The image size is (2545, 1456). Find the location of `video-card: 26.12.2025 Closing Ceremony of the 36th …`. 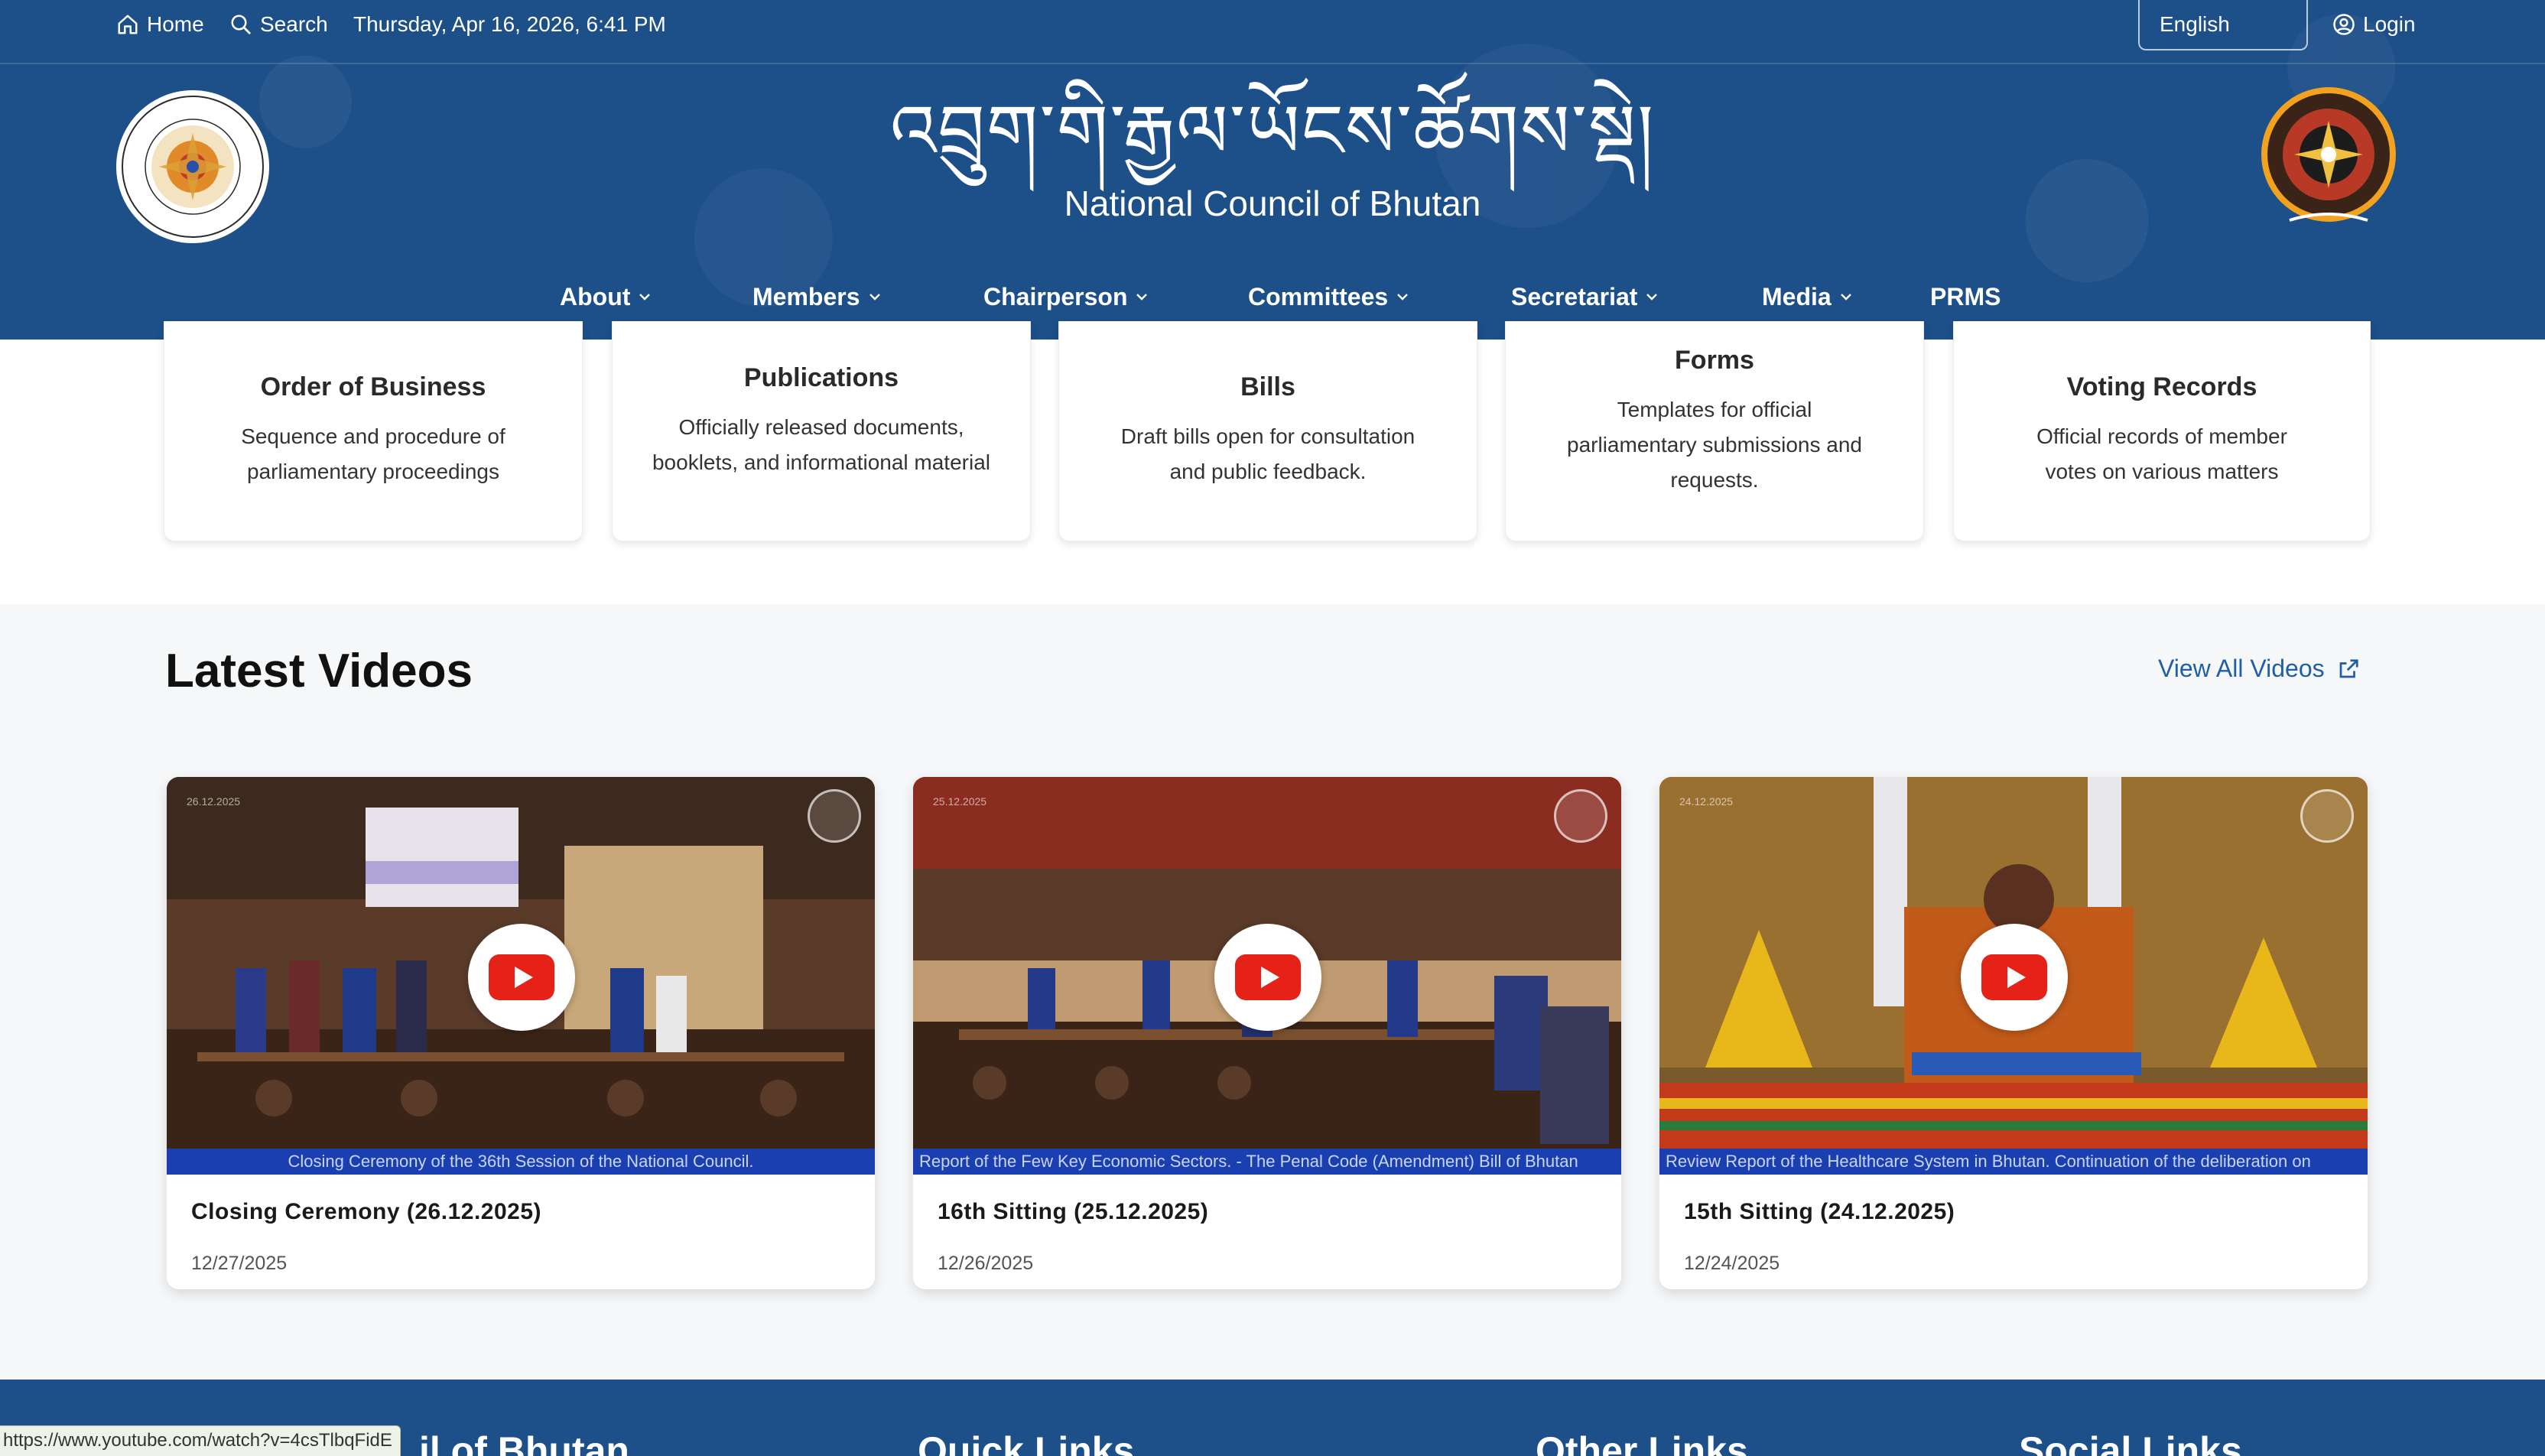

video-card: 26.12.2025 Closing Ceremony of the 36th … is located at coordinates (521, 1033).